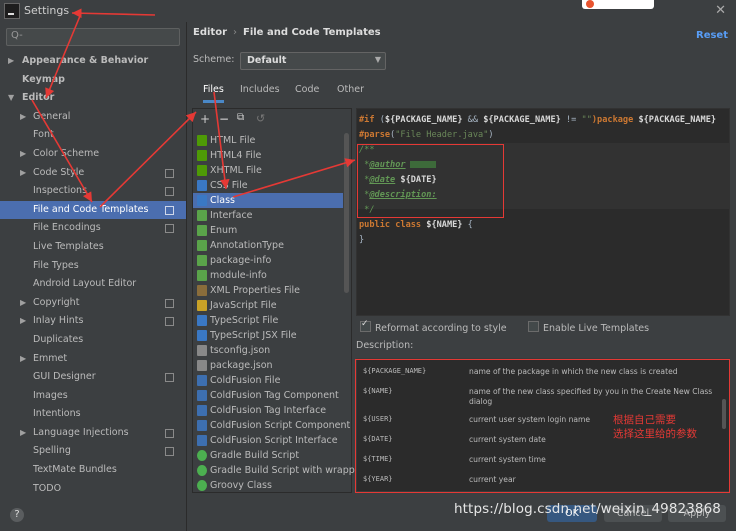 This screenshot has width=736, height=531. I want to click on arrow-to-comment, so click(294, 178).